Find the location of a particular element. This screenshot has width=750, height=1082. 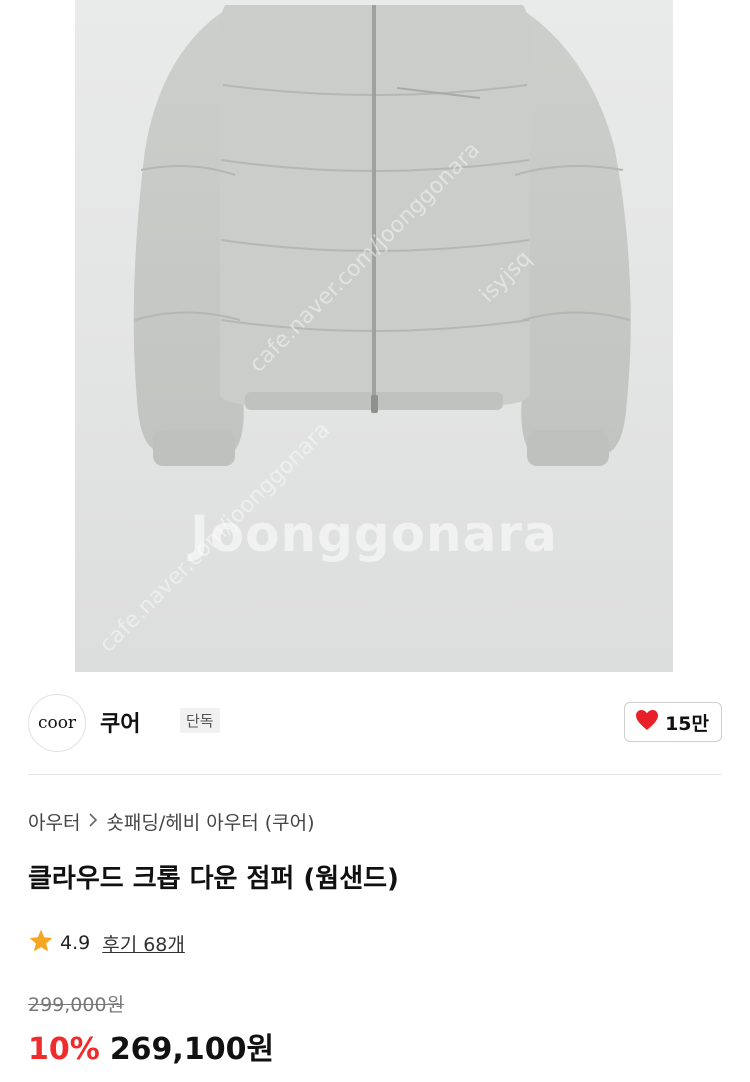

breadcrumb: 아우터 숏패딩/헤비 아우터 (쿠어) is located at coordinates (171, 821).